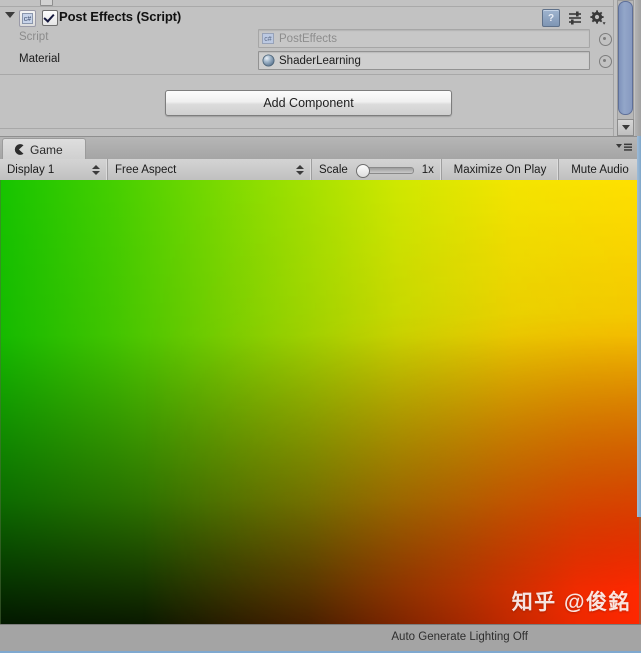 This screenshot has height=653, width=641. What do you see at coordinates (308, 103) in the screenshot?
I see `add-component-button: Add Component` at bounding box center [308, 103].